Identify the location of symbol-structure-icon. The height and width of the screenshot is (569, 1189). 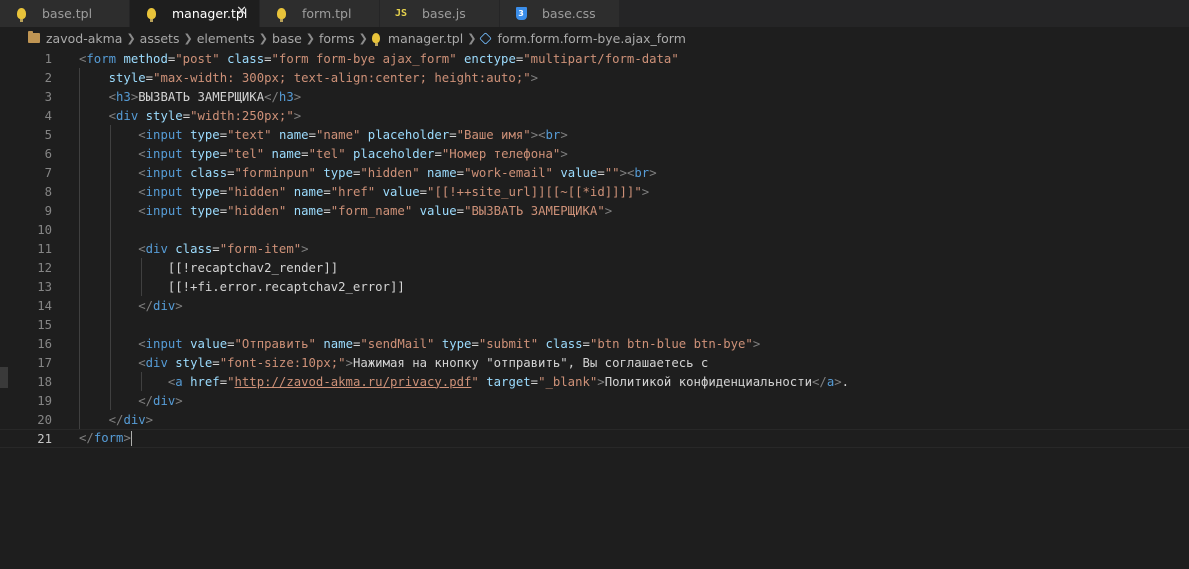
(486, 38).